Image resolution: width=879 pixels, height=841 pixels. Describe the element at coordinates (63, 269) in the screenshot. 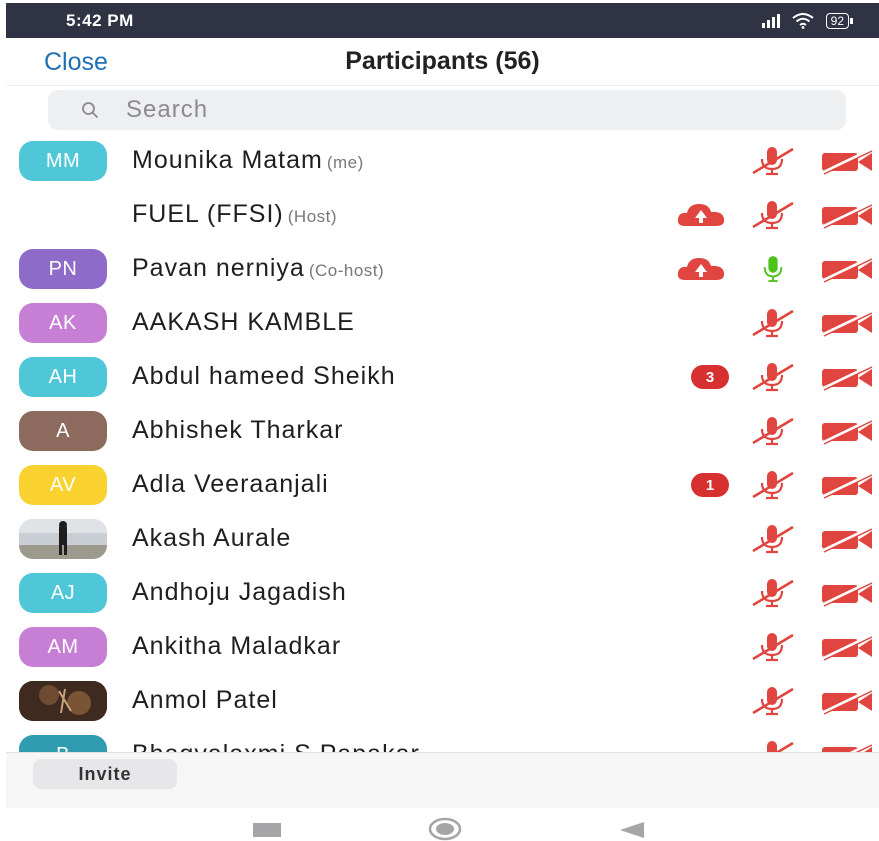

I see `avatar: PN` at that location.